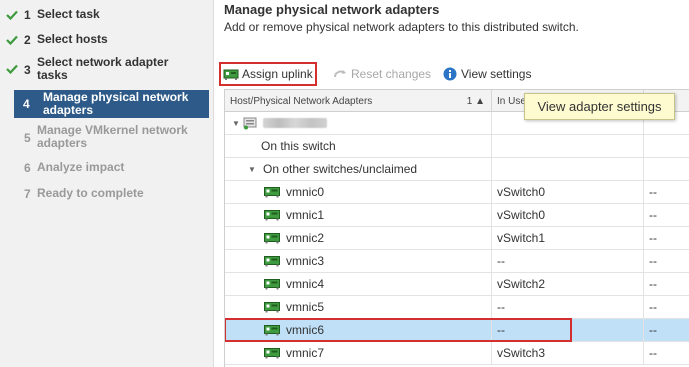  Describe the element at coordinates (511, 101) in the screenshot. I see `column-header-label: In Use` at that location.